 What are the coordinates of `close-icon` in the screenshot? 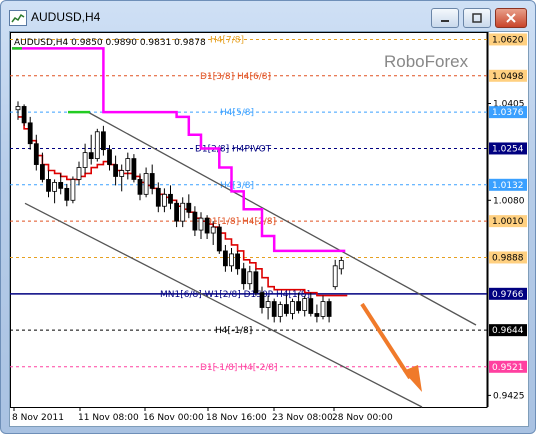 It's located at (511, 18).